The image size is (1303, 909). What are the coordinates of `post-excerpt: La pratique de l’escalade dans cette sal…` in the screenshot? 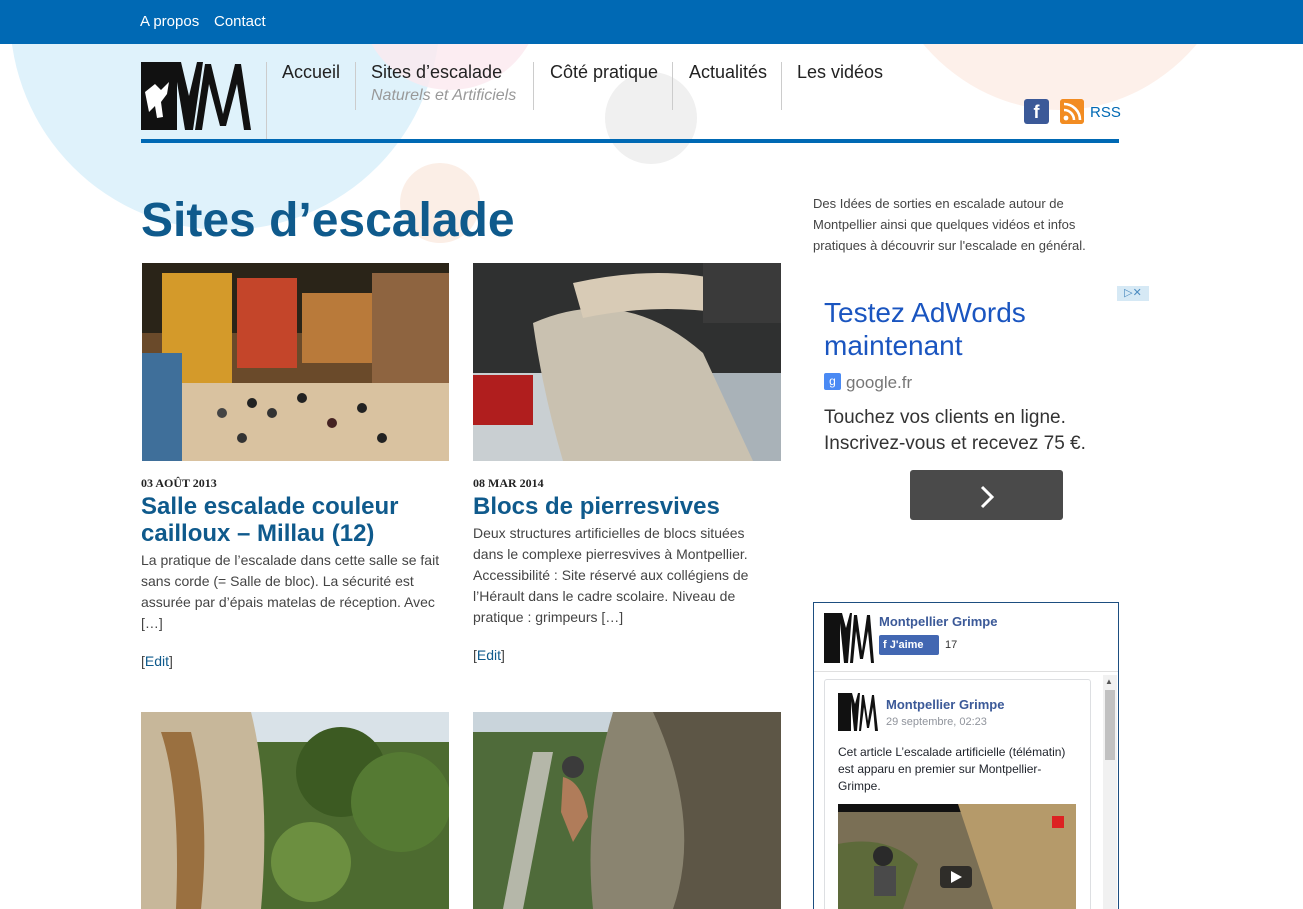 It's located at (290, 591).